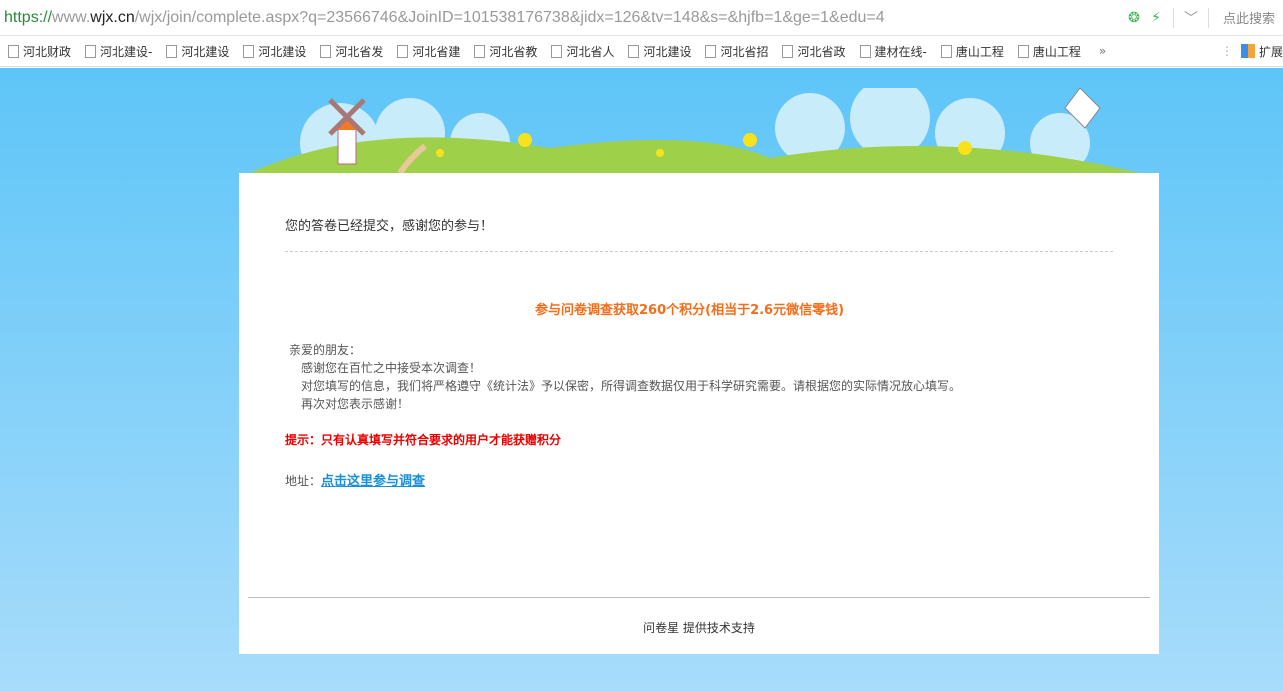 This screenshot has height=691, width=1283. I want to click on bookmark-item: 河北省建, so click(428, 51).